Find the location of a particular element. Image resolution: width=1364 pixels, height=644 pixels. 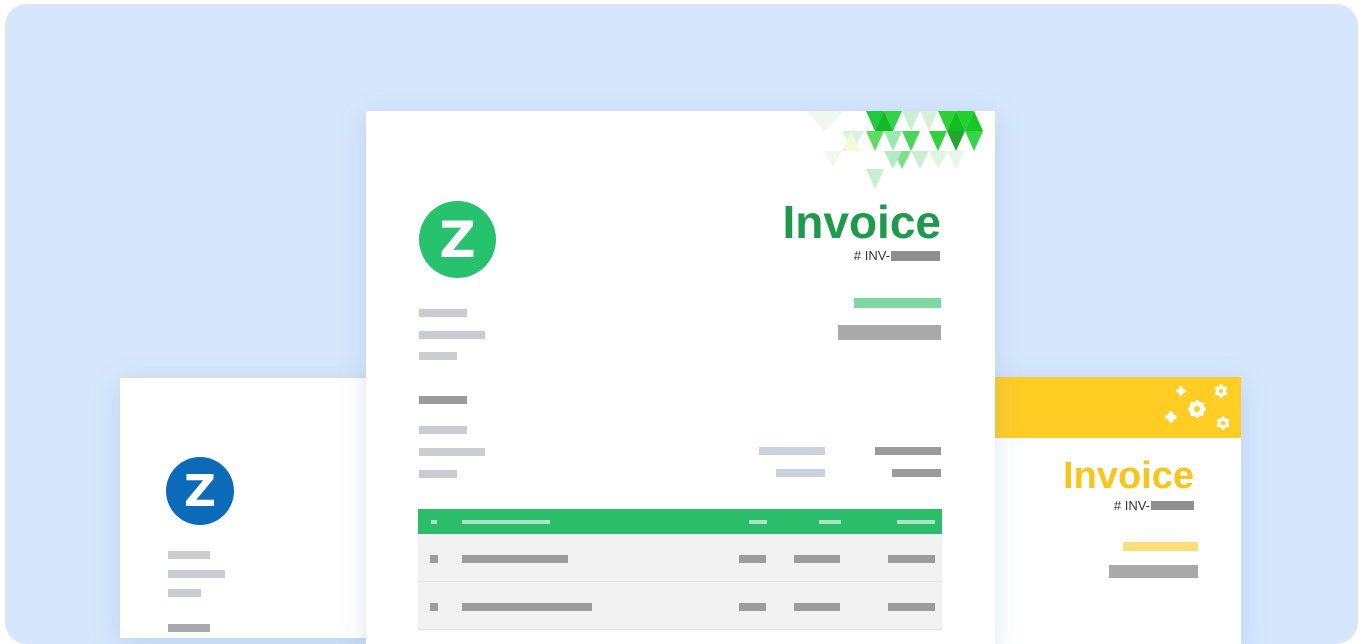

company-logo-blue: Z is located at coordinates (200, 491).